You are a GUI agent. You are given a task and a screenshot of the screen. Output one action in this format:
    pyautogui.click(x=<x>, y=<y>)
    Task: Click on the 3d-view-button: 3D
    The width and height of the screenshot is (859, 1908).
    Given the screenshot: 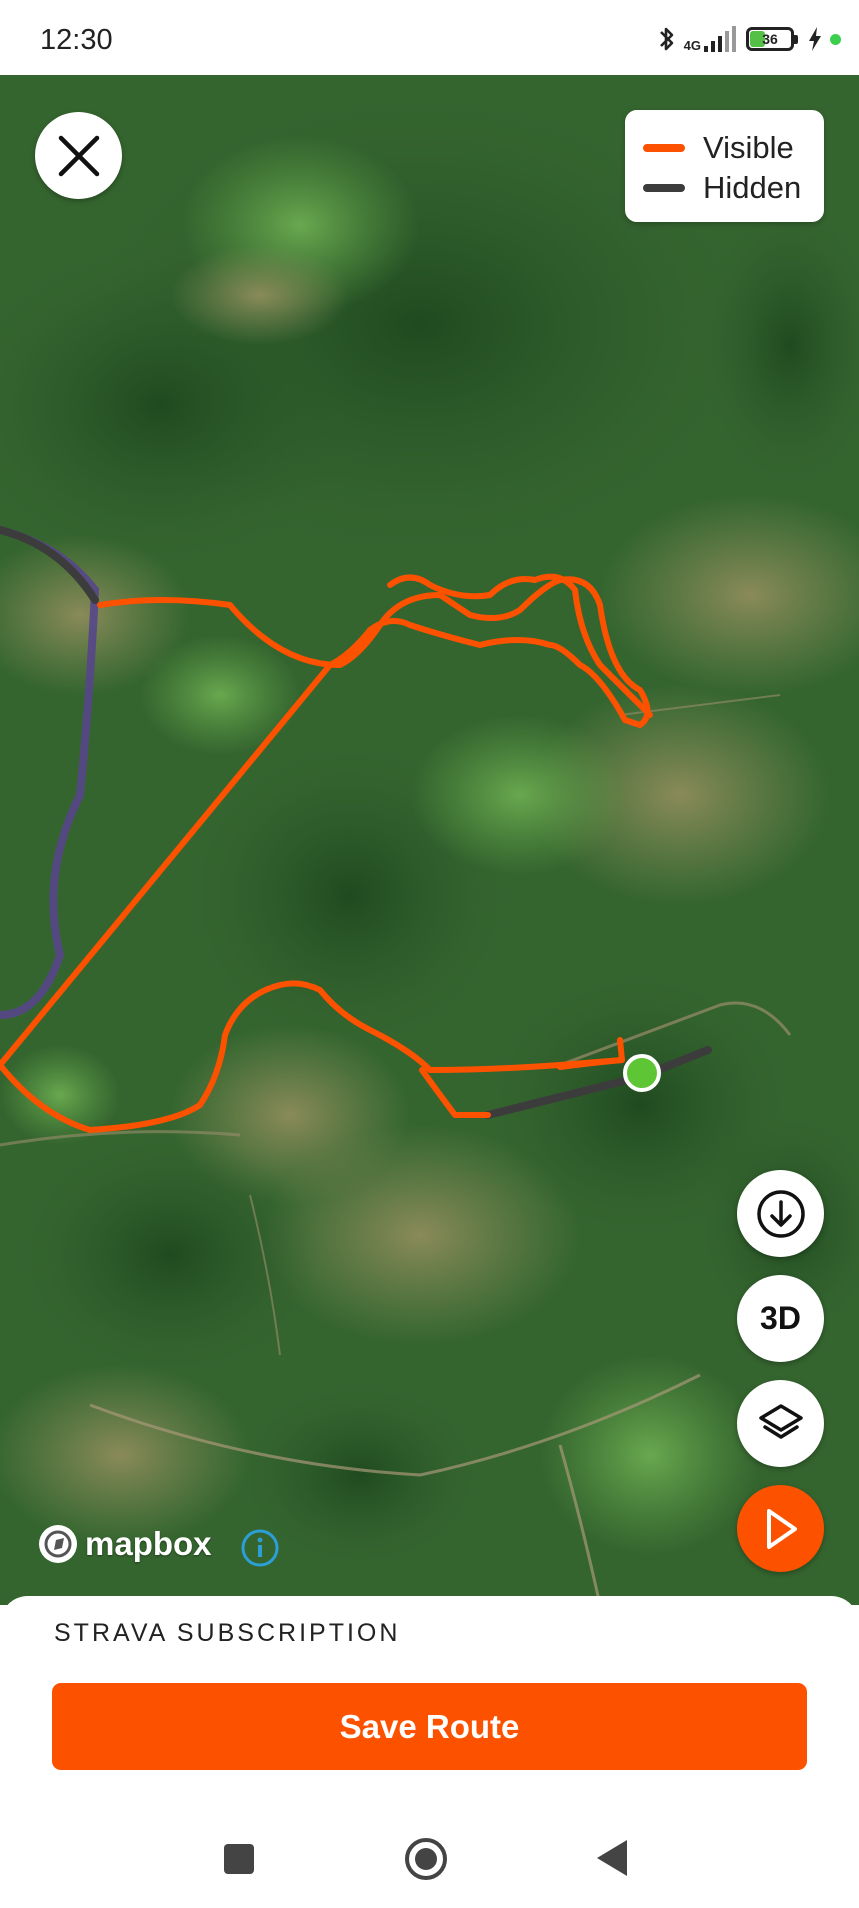 What is the action you would take?
    pyautogui.click(x=780, y=1318)
    